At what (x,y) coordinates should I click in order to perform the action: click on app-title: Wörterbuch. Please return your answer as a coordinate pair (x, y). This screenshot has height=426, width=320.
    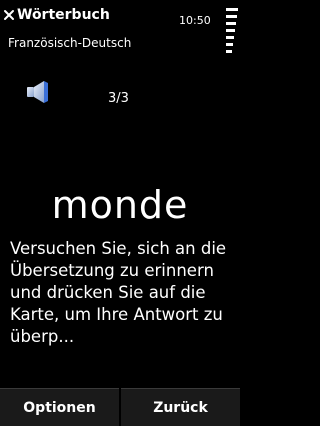
    Looking at the image, I should click on (63, 15).